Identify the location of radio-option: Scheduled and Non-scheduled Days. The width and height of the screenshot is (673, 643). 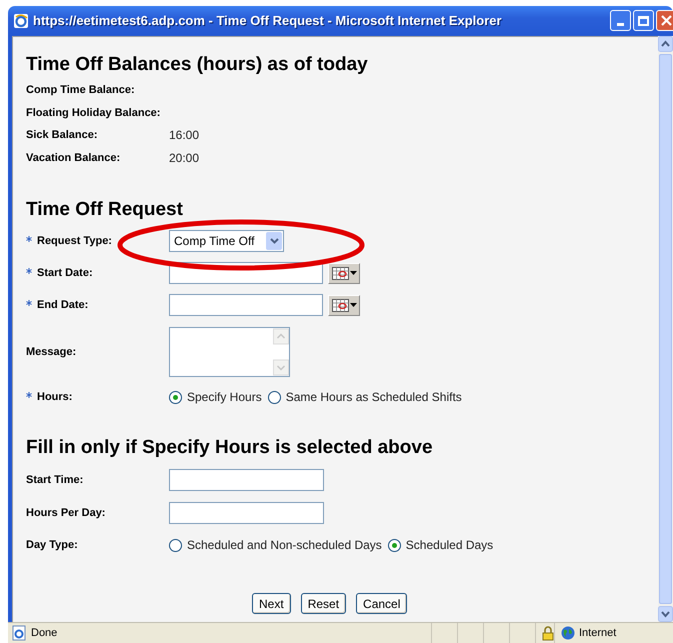
(275, 545).